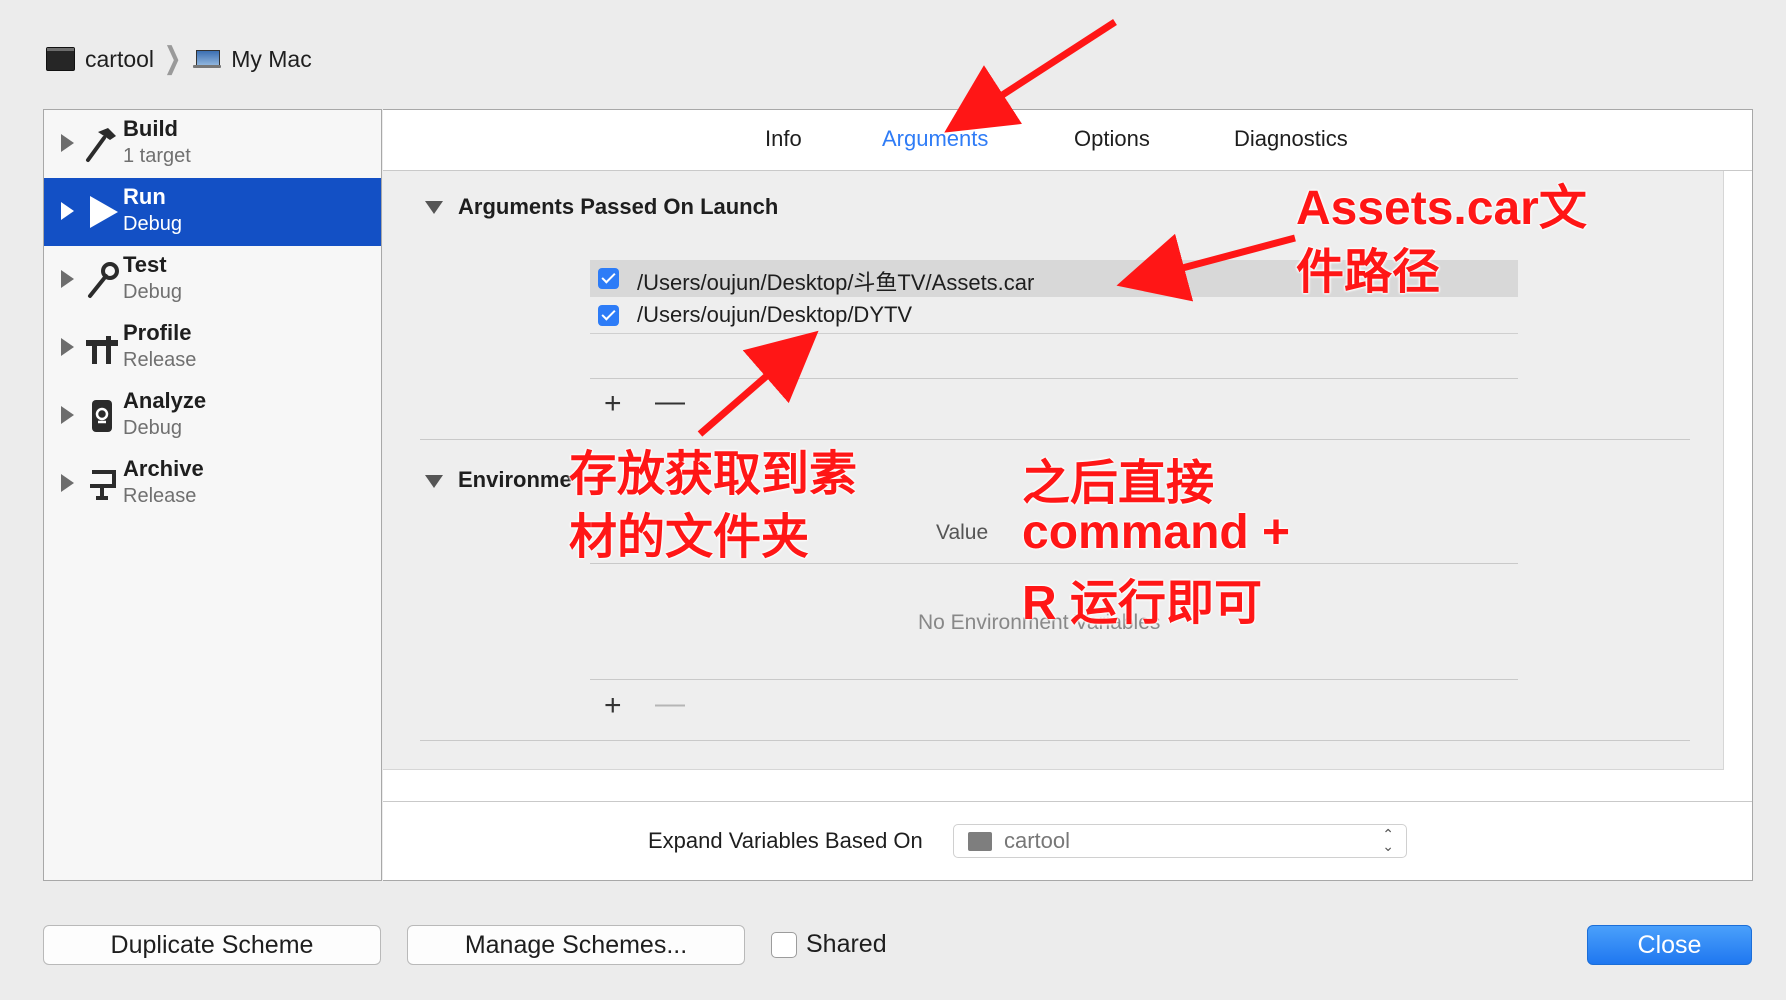 The width and height of the screenshot is (1786, 1000). What do you see at coordinates (996, 228) in the screenshot?
I see `annotation-arrows` at bounding box center [996, 228].